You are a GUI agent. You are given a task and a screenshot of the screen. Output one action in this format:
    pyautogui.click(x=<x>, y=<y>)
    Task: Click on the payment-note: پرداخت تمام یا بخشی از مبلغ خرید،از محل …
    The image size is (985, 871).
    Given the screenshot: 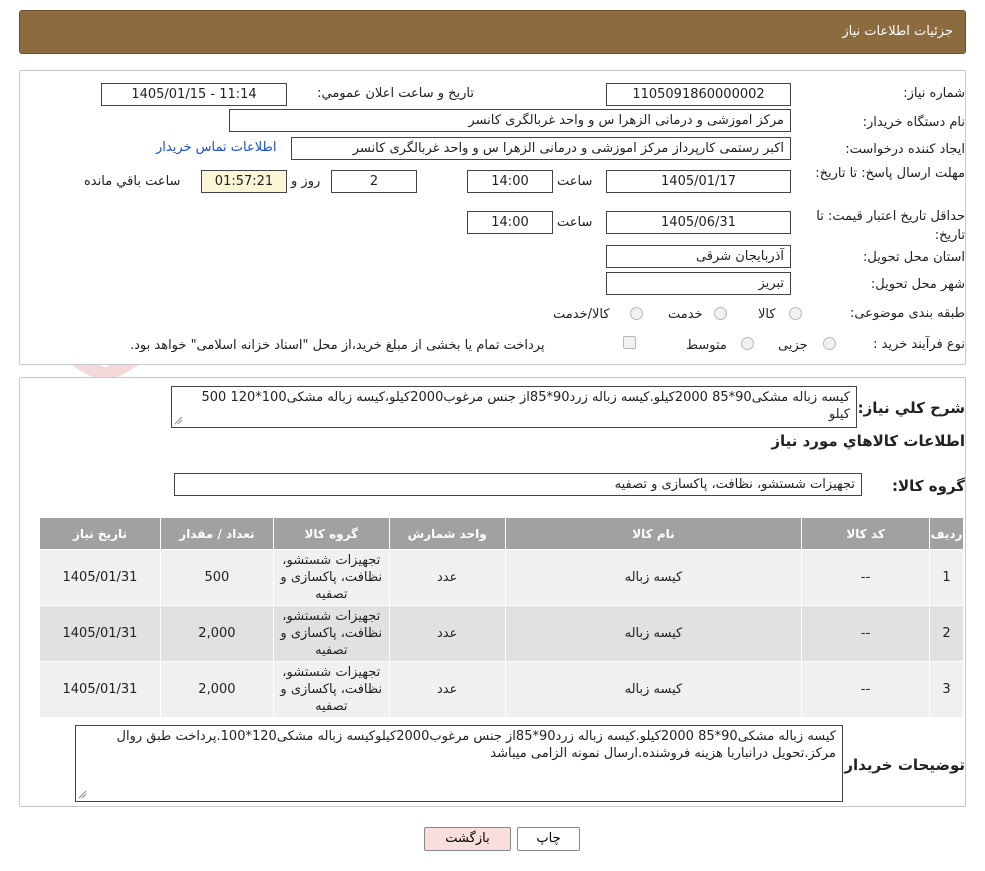 What is the action you would take?
    pyautogui.click(x=337, y=345)
    